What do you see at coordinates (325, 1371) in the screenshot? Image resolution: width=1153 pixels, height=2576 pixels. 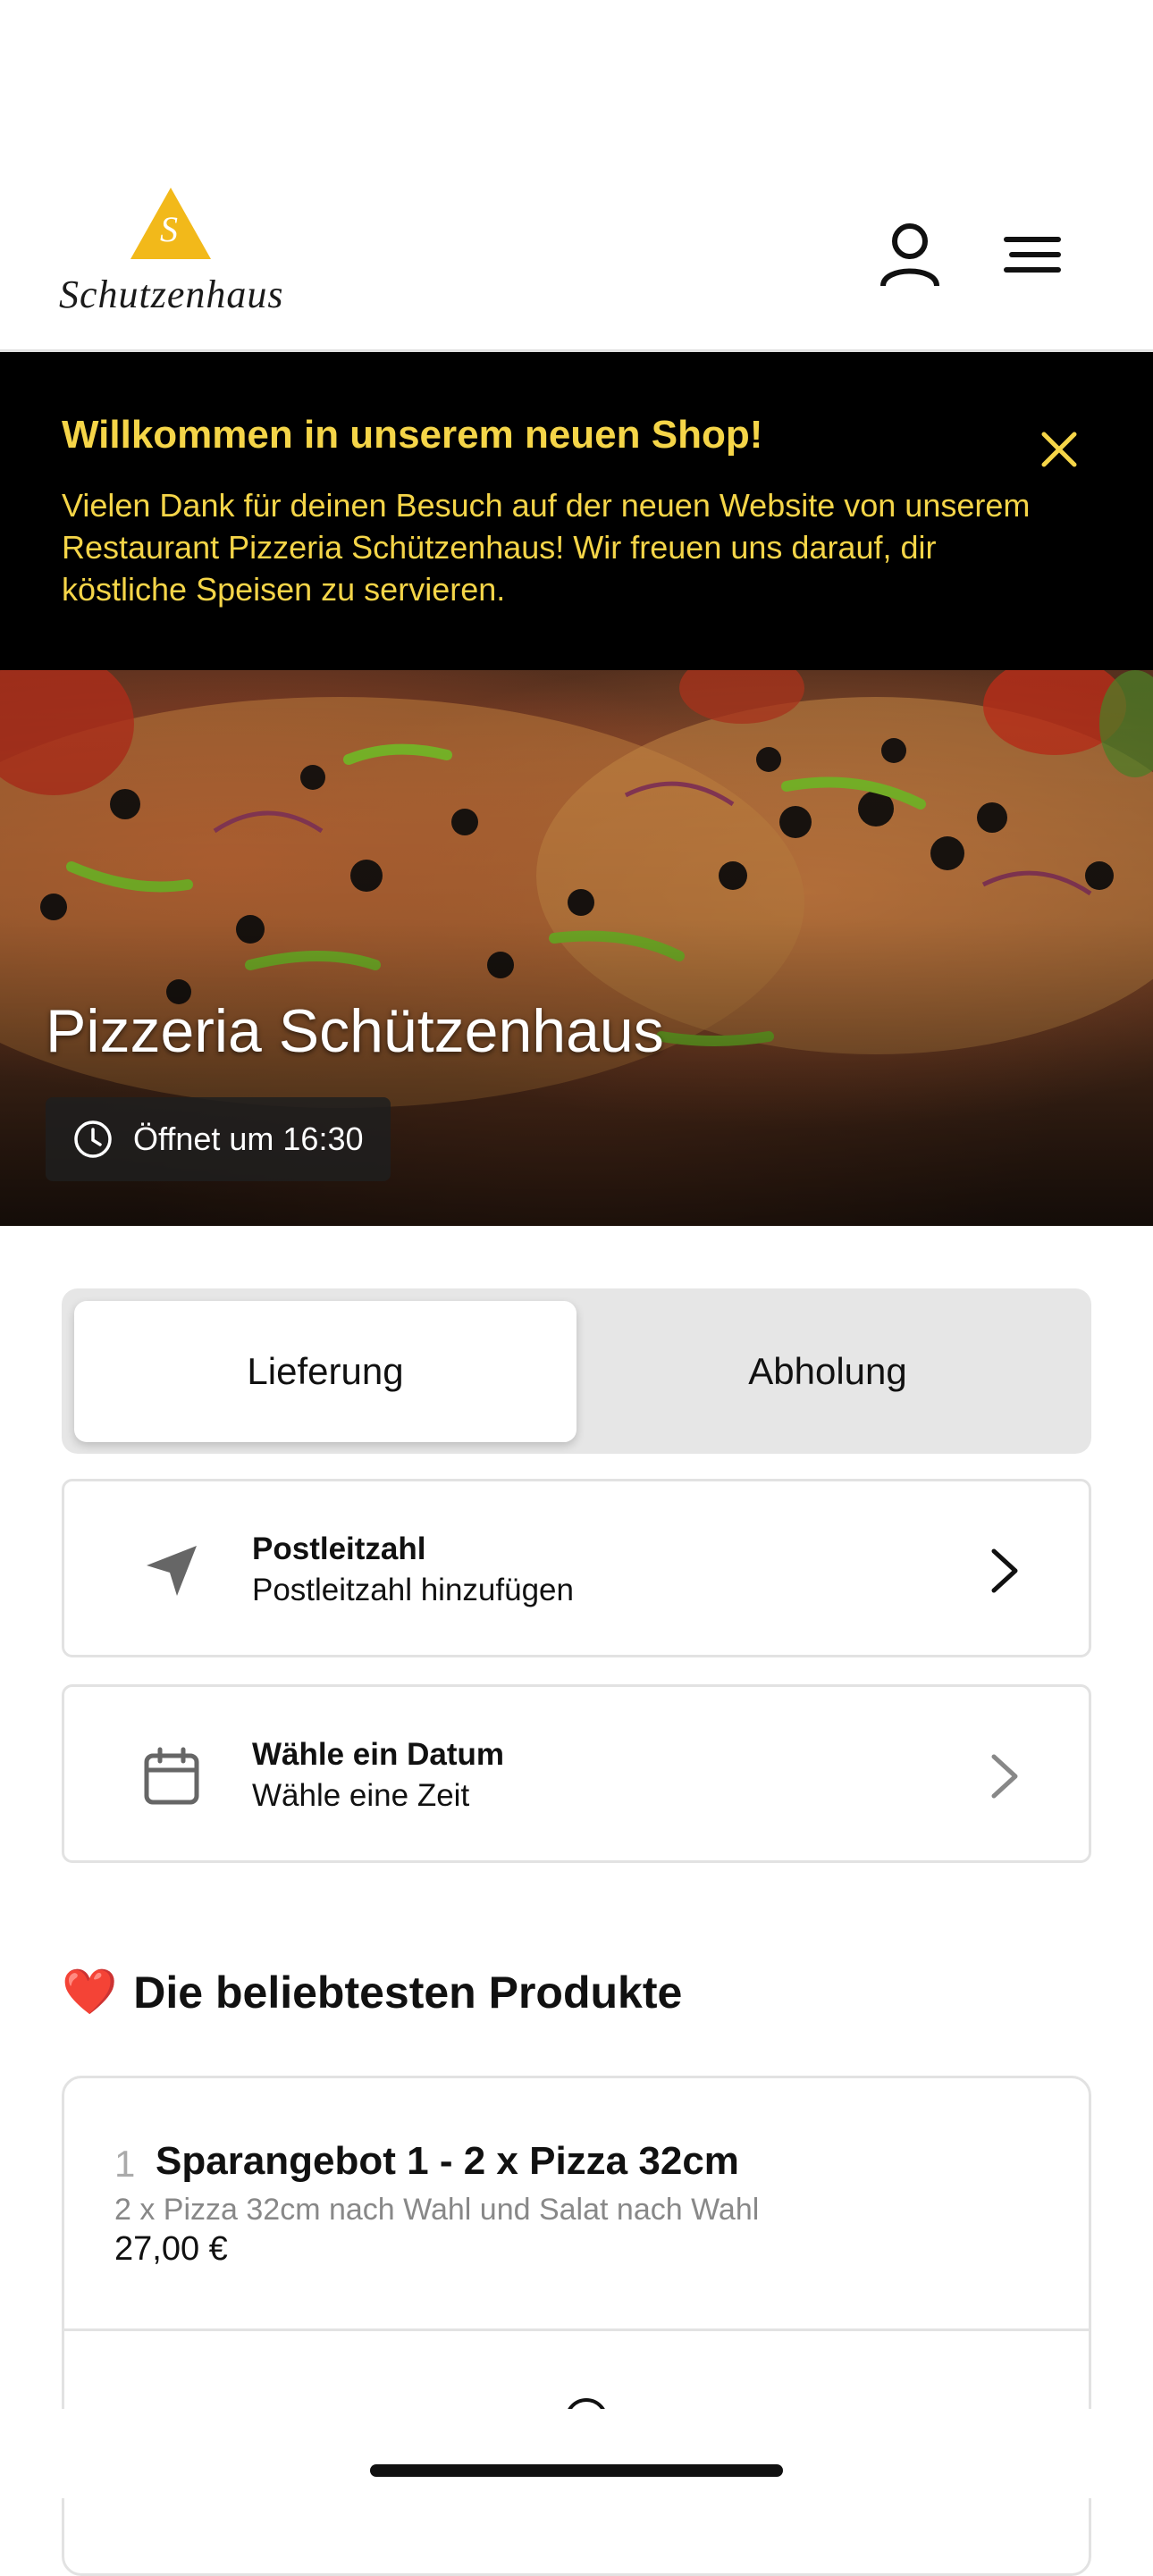 I see `tab-delivery: Lieferung` at bounding box center [325, 1371].